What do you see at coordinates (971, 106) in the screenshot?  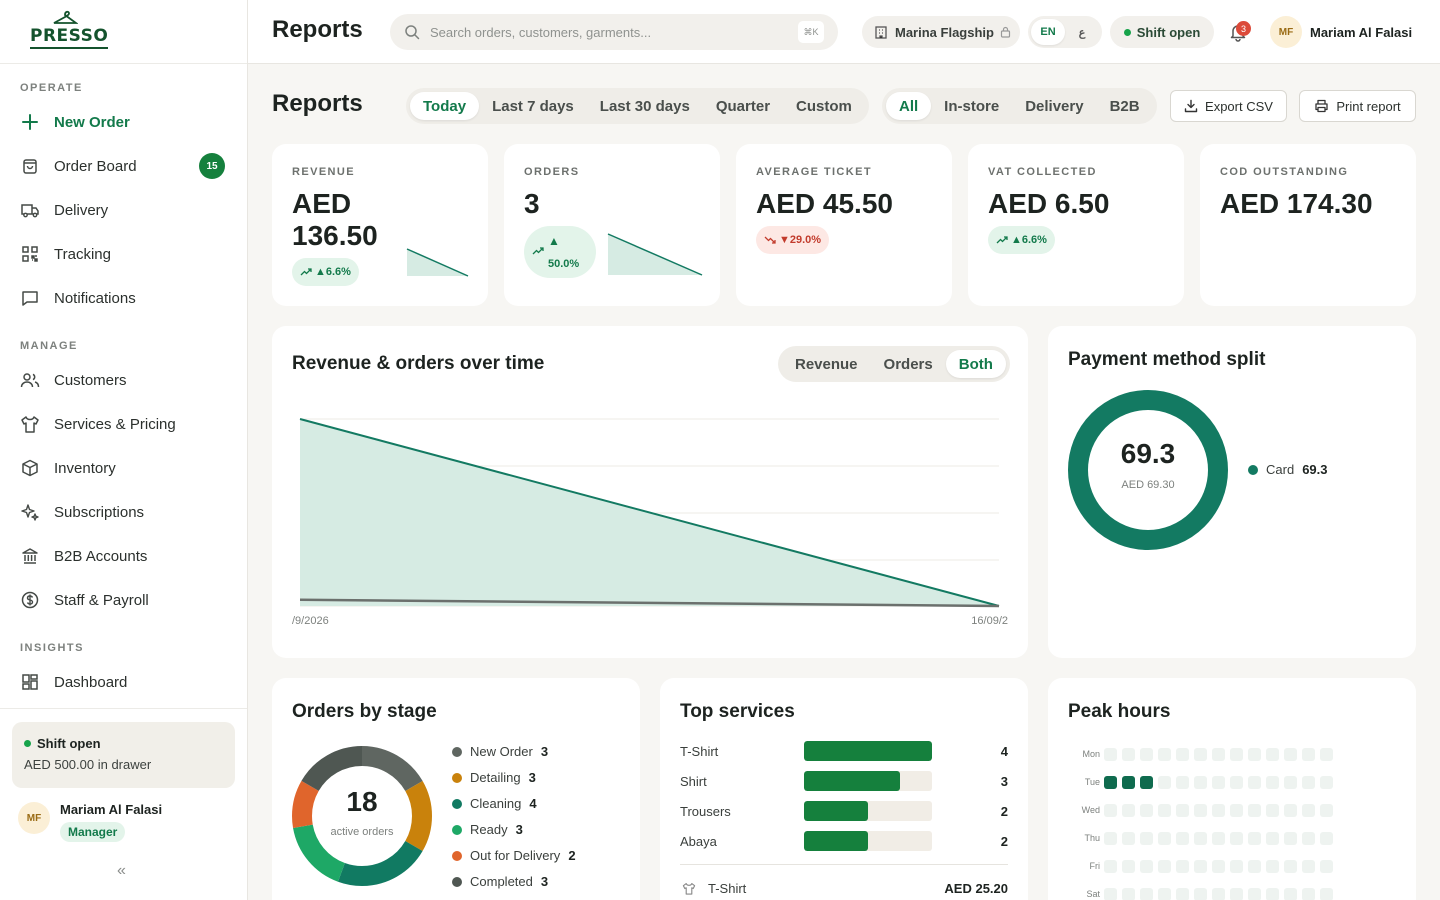 I see `channel-in-store: In-store` at bounding box center [971, 106].